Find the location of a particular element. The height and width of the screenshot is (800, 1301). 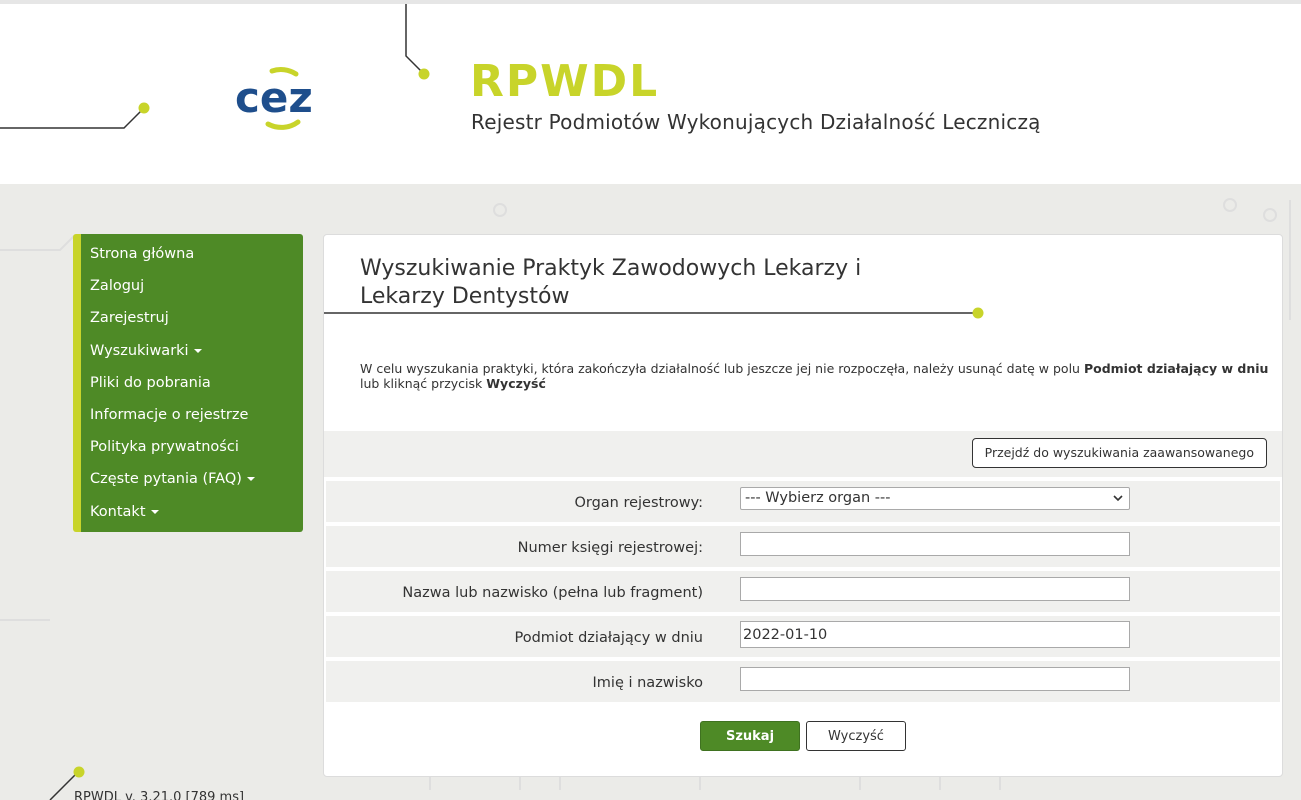

sidebar-item-search-engines: Wyszukiwarki is located at coordinates (192, 353).